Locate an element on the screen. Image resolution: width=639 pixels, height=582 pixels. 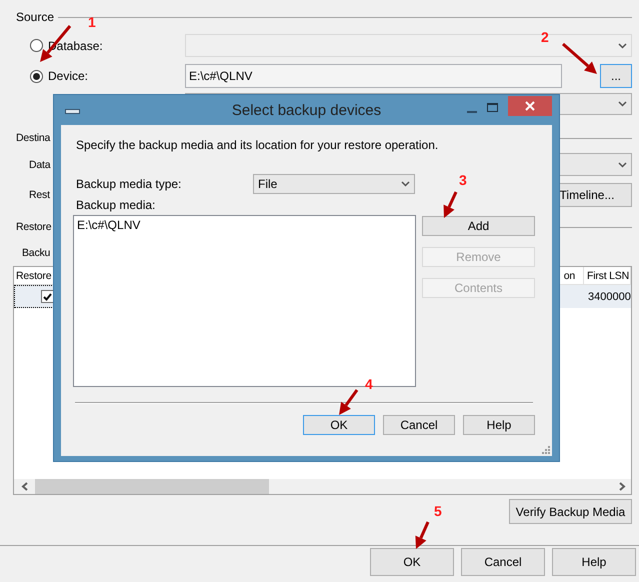
device-radio: Device: is located at coordinates (100, 76).